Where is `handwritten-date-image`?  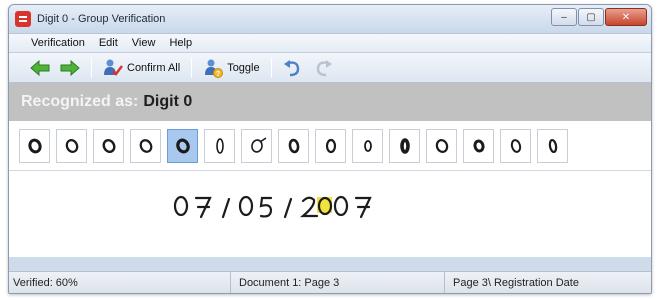
handwritten-date-image is located at coordinates (272, 207).